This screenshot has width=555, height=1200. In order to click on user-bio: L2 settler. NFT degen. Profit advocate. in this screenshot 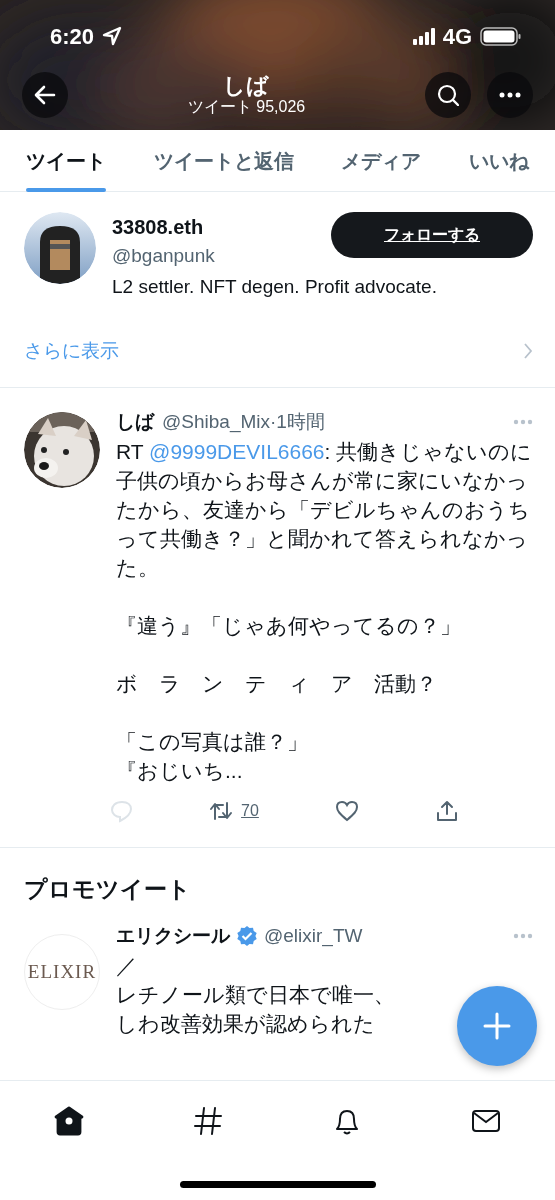, I will do `click(275, 286)`.